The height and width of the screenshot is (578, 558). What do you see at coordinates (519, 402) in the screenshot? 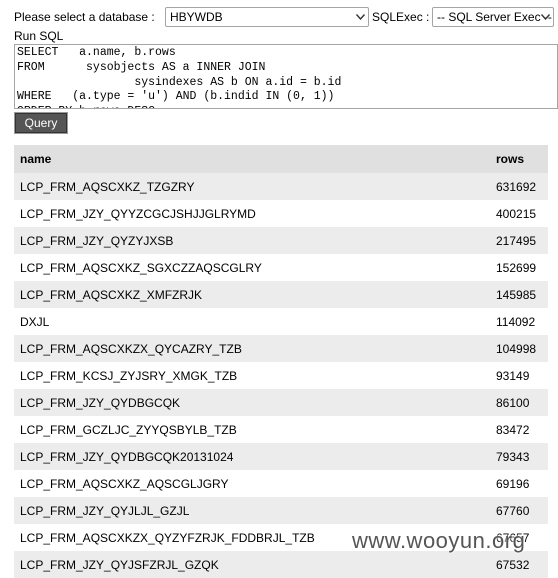
I see `cell-rows: 86100` at bounding box center [519, 402].